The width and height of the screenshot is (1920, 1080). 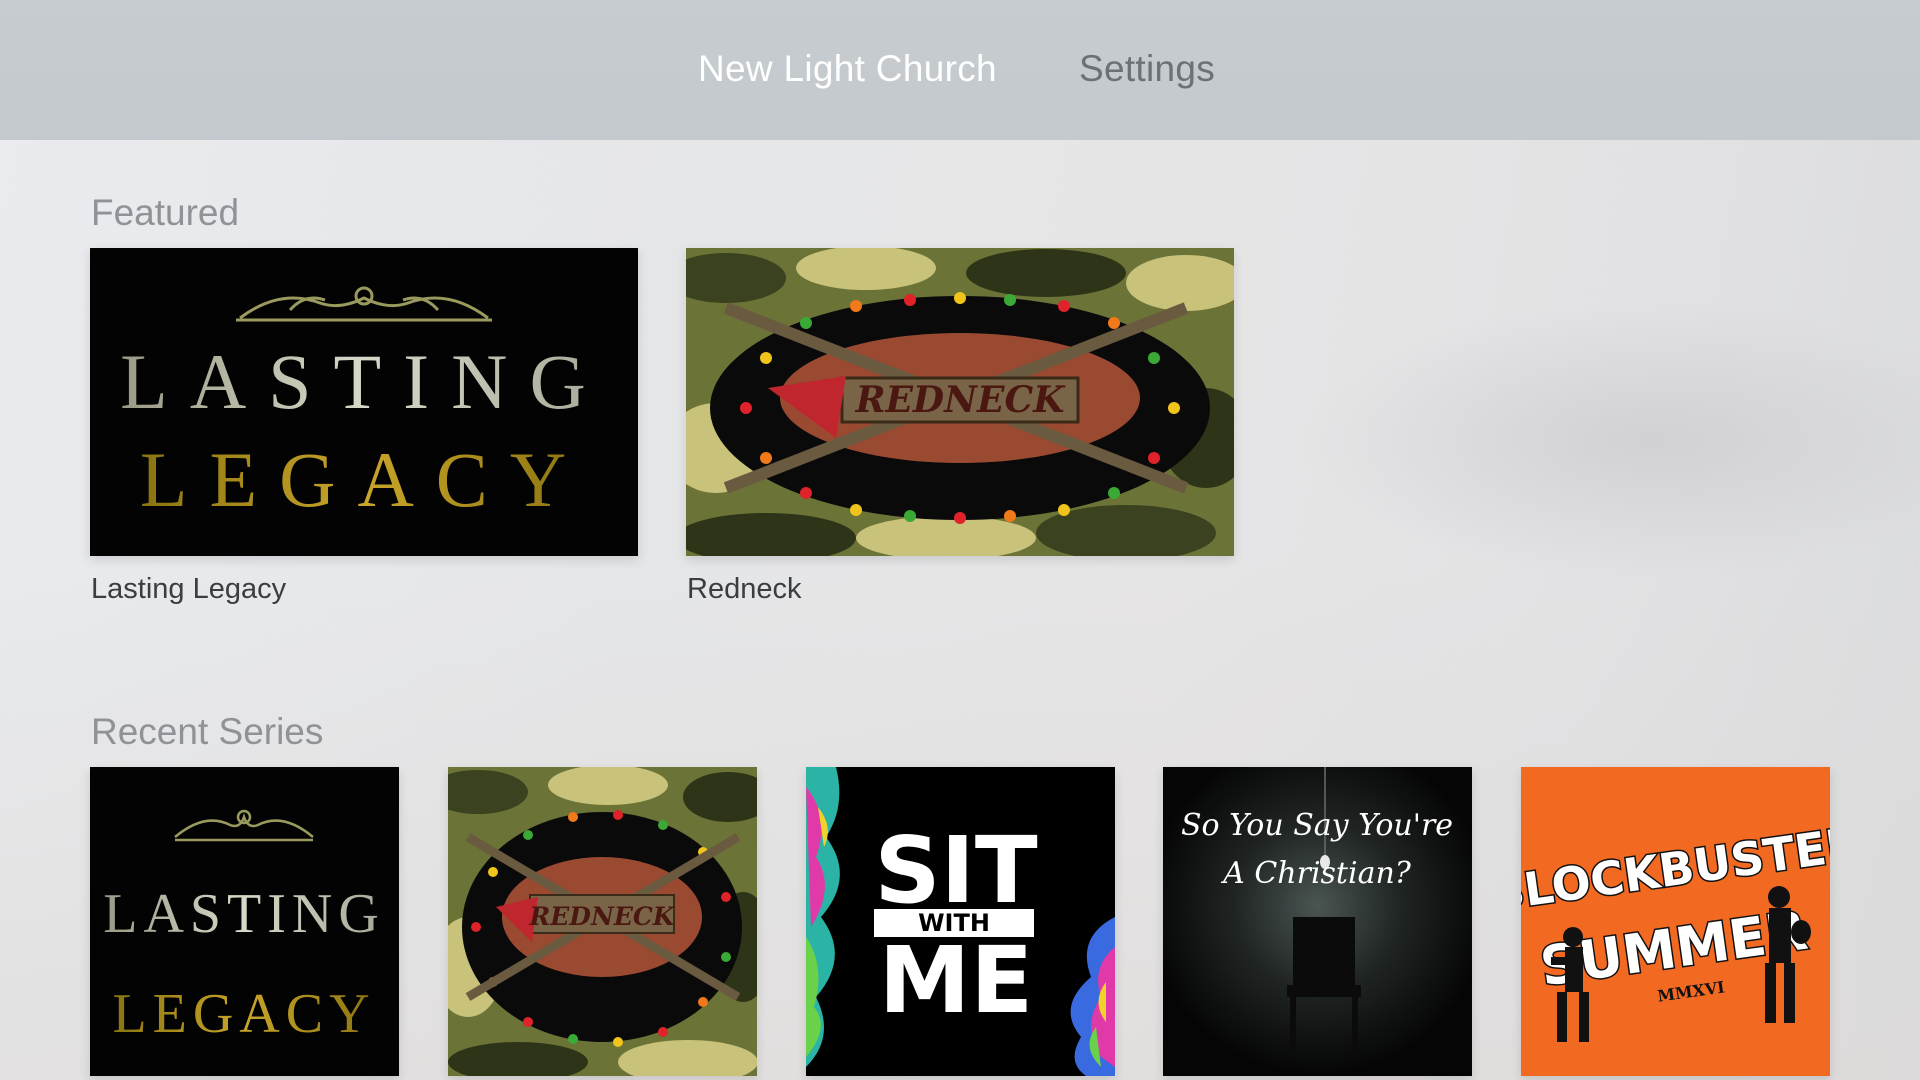 What do you see at coordinates (1610, 440) in the screenshot?
I see `background-glow` at bounding box center [1610, 440].